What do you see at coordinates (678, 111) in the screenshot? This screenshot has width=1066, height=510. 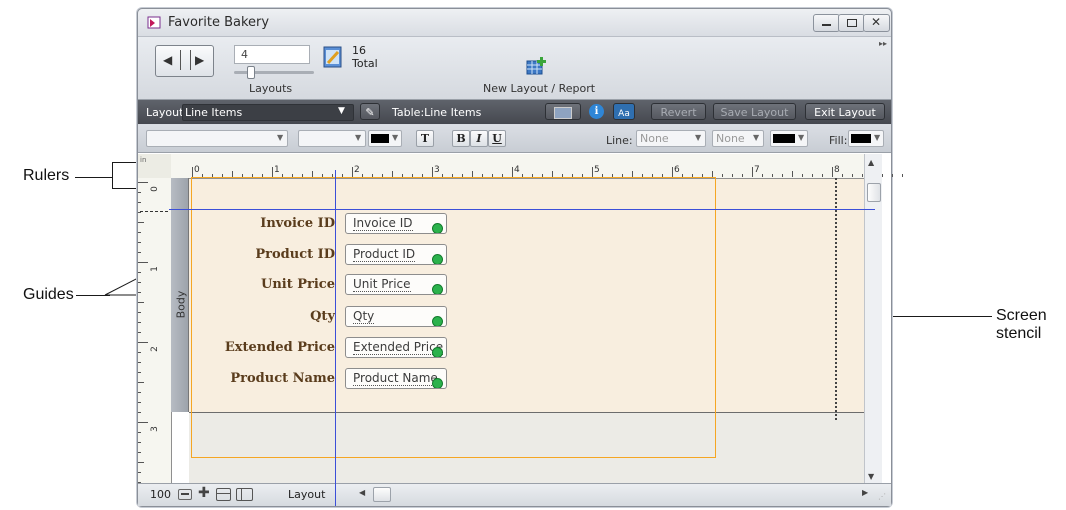 I see `revert-button: Revert` at bounding box center [678, 111].